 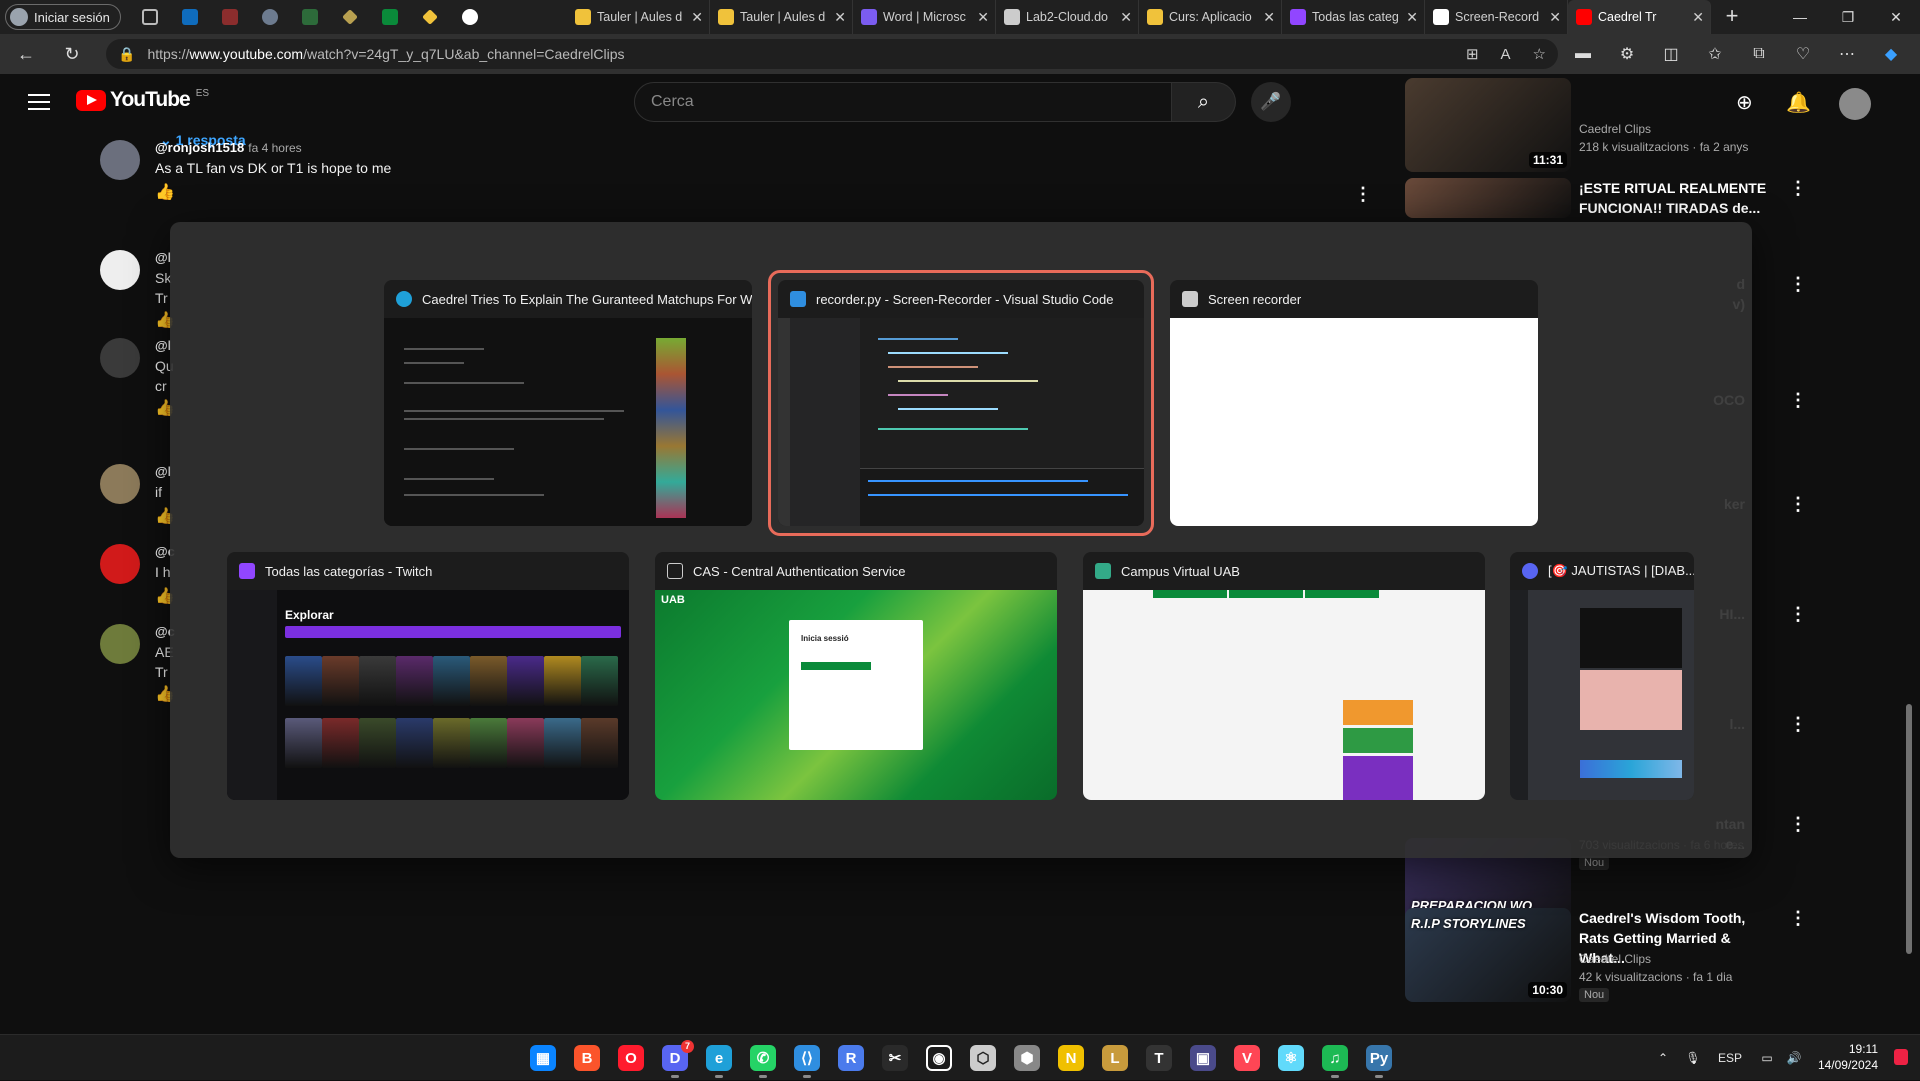 I want to click on voice-search-icon: 🎤, so click(x=1271, y=102).